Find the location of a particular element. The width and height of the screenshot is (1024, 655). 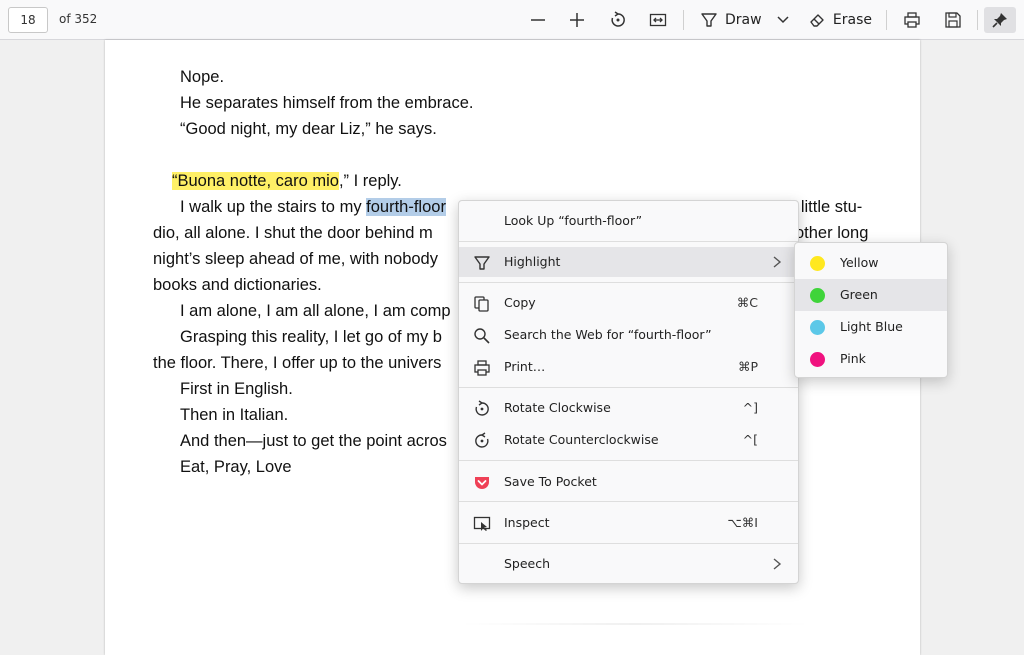

menu-item-label: Inspect is located at coordinates (527, 522).